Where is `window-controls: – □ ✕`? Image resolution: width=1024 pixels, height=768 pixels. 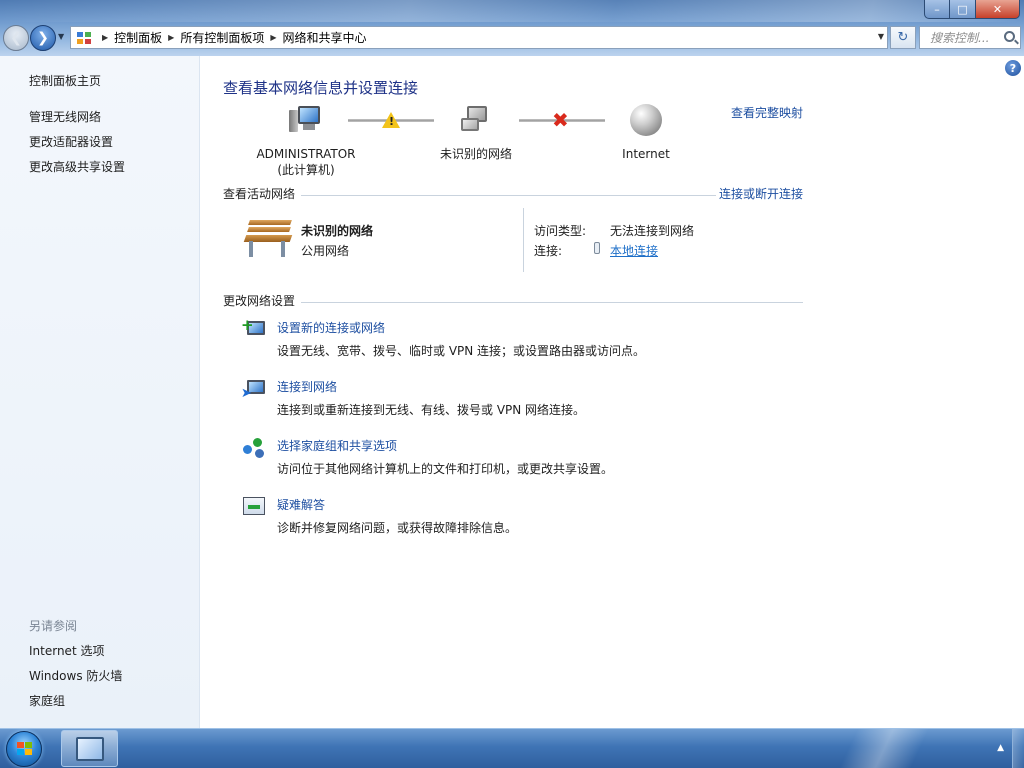
window-controls: – □ ✕ is located at coordinates (972, 9).